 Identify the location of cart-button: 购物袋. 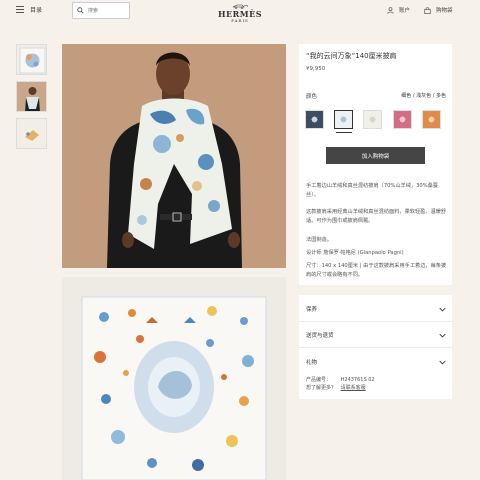
(438, 10).